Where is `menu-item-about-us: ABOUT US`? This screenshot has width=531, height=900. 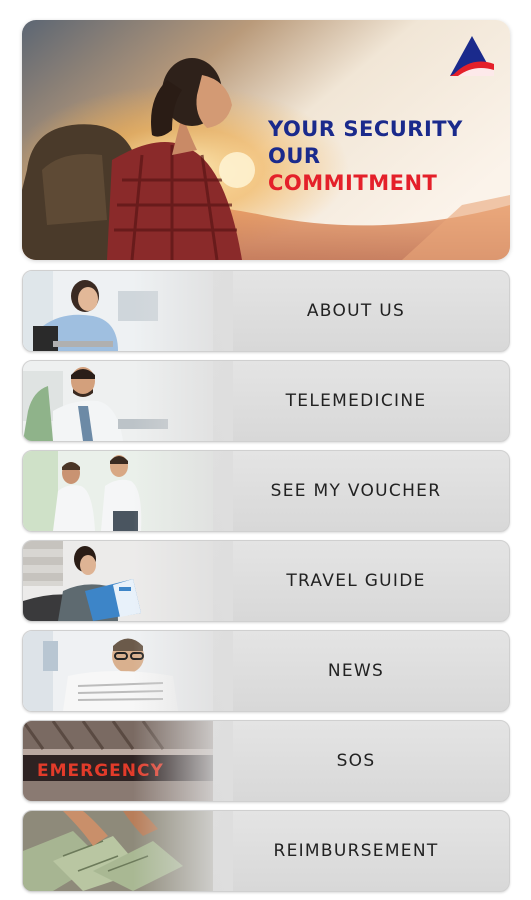
menu-item-about-us: ABOUT US is located at coordinates (266, 311).